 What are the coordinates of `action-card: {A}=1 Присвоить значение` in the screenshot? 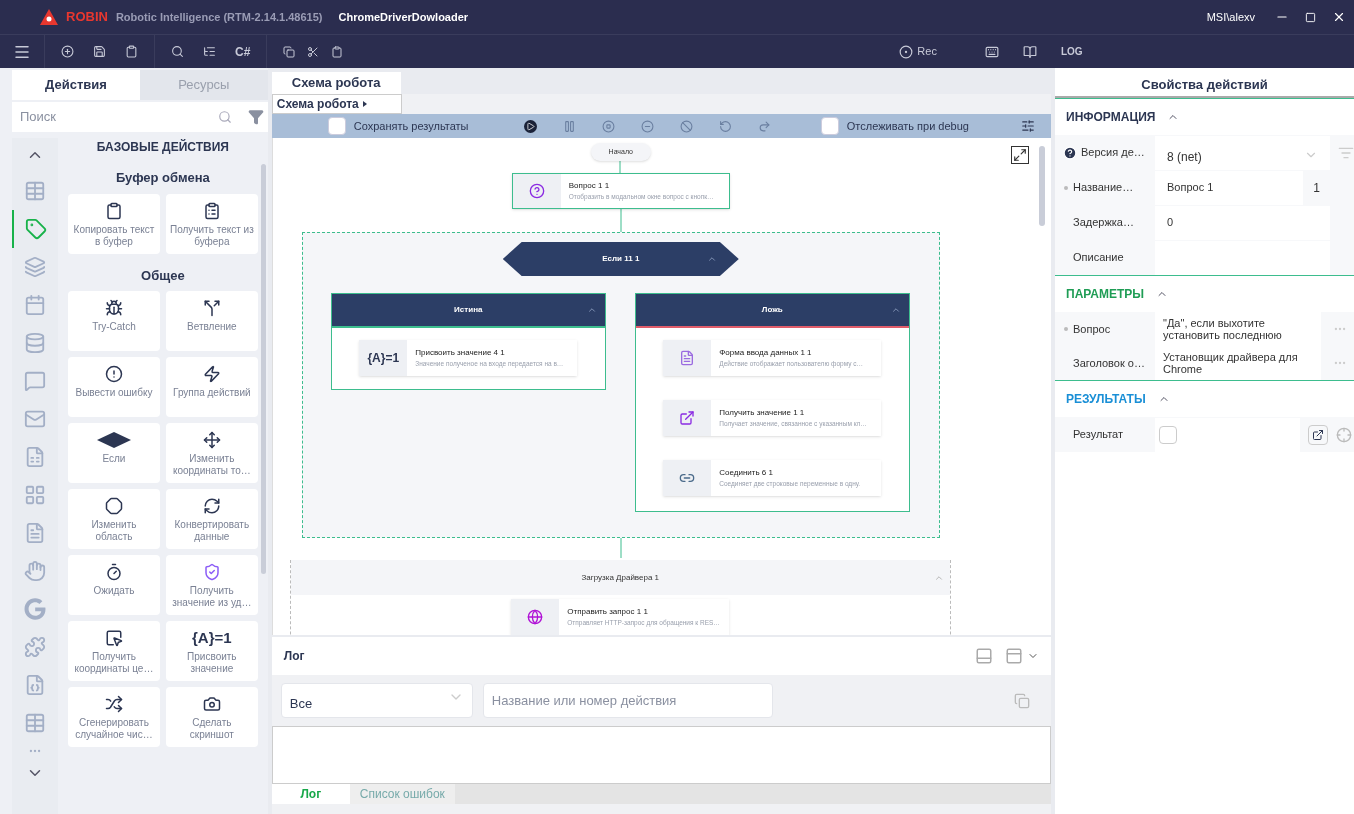 It's located at (211, 651).